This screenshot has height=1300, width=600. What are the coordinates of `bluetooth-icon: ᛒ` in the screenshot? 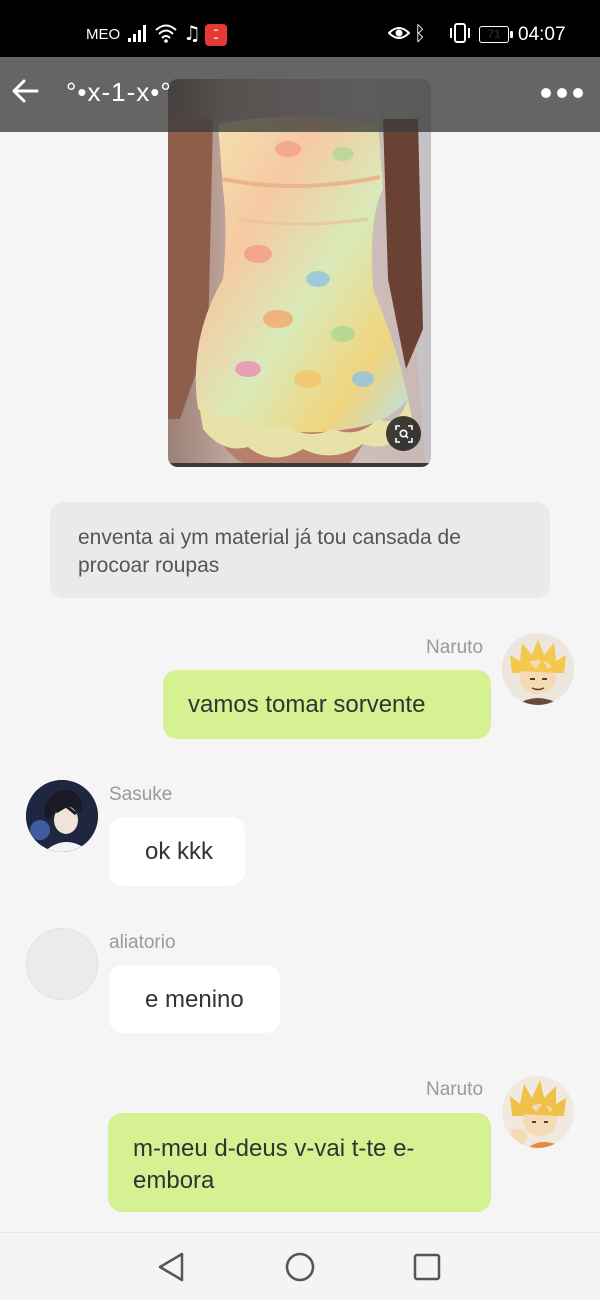 It's located at (420, 33).